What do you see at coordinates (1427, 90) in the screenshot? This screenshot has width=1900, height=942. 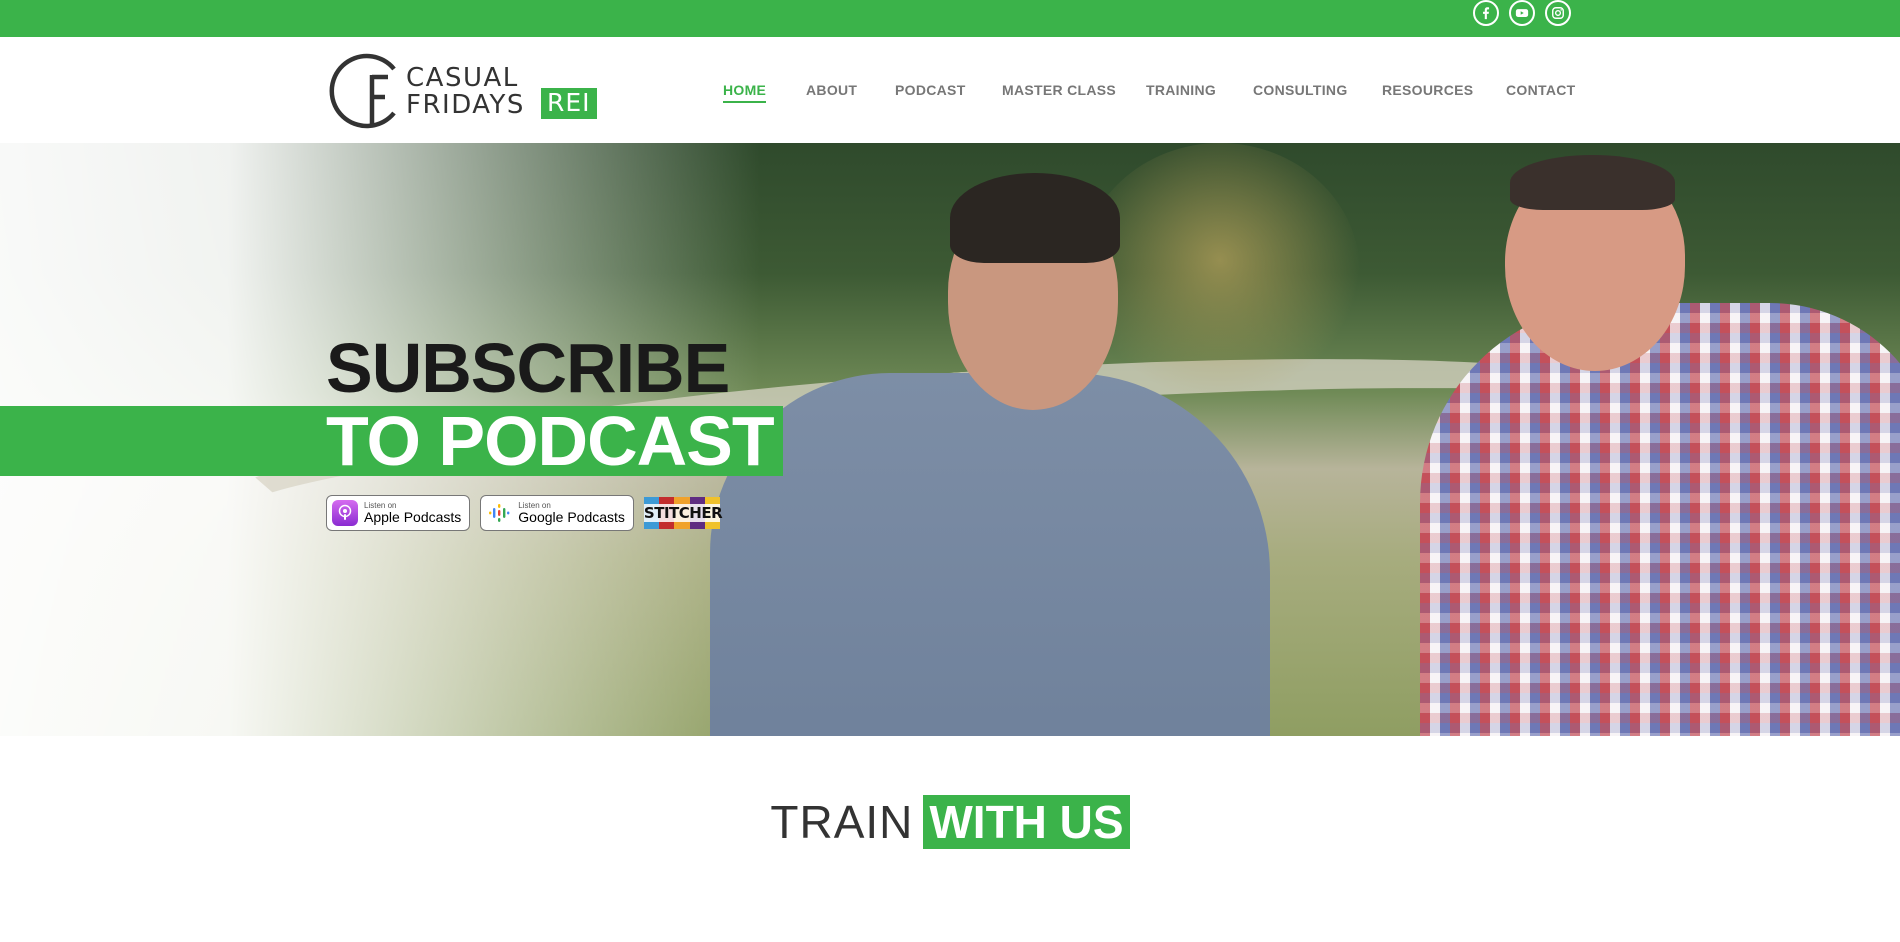 I see `nav-resources: RESOURCES` at bounding box center [1427, 90].